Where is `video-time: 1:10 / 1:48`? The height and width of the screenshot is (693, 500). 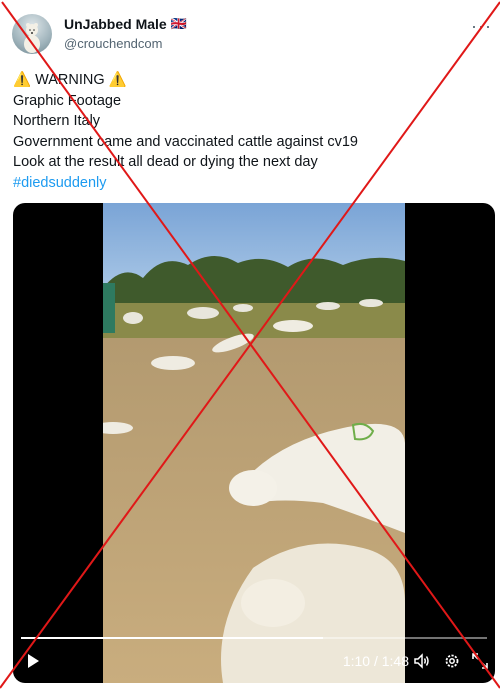 video-time: 1:10 / 1:48 is located at coordinates (375, 661).